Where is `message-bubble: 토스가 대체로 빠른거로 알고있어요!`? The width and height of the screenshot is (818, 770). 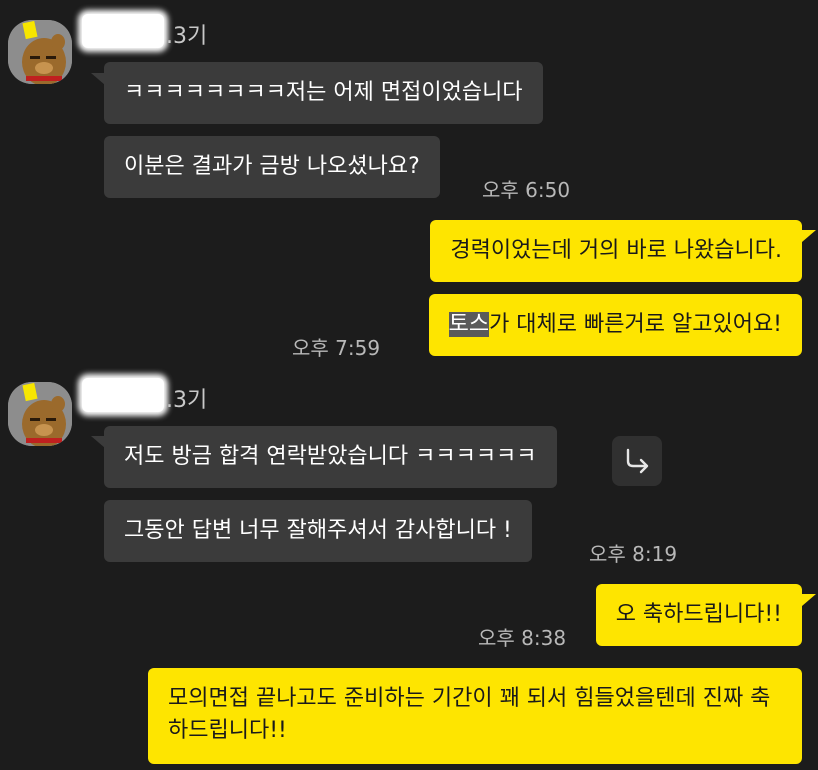
message-bubble: 토스가 대체로 빠른거로 알고있어요! is located at coordinates (615, 325).